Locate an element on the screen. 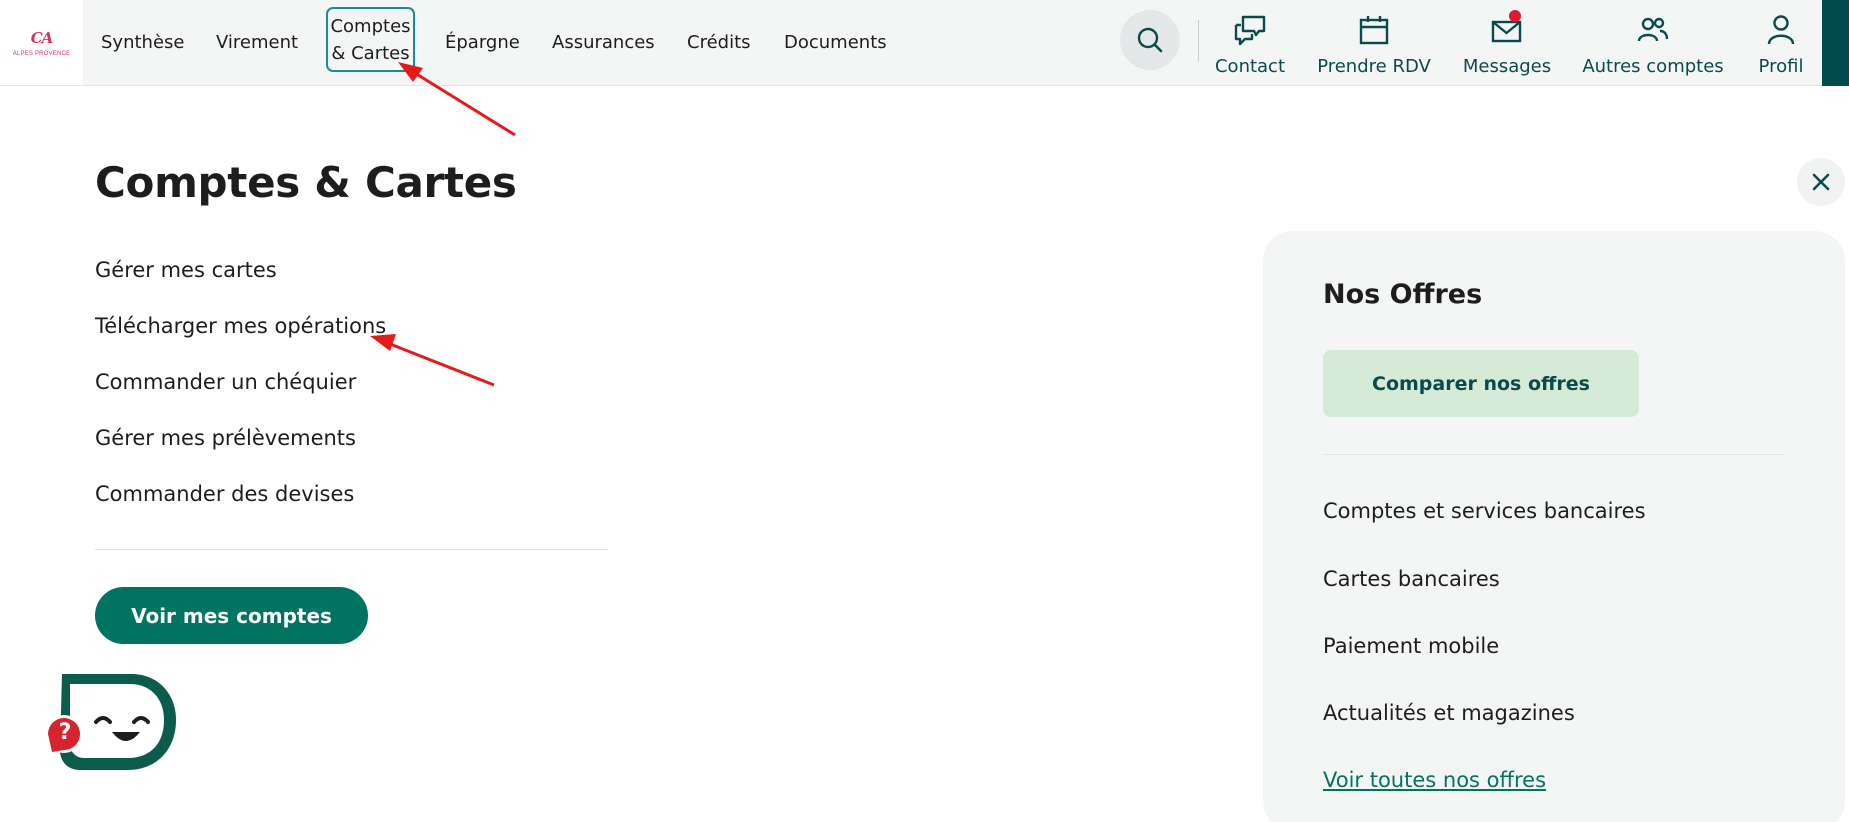 The image size is (1849, 822). appointment-button: Prendre RDV is located at coordinates (1374, 42).